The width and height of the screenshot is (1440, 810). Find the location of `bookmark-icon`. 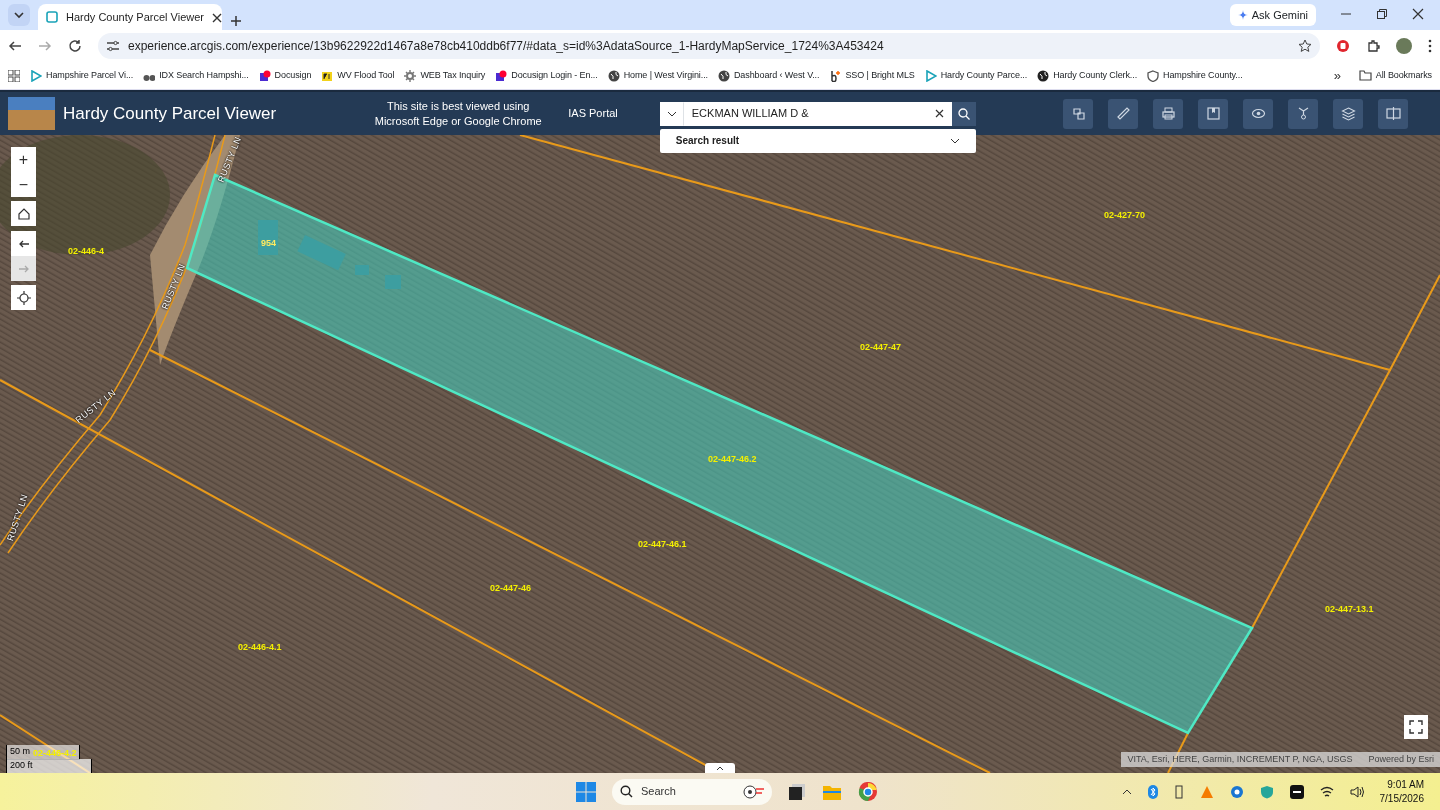

bookmark-icon is located at coordinates (1213, 113).